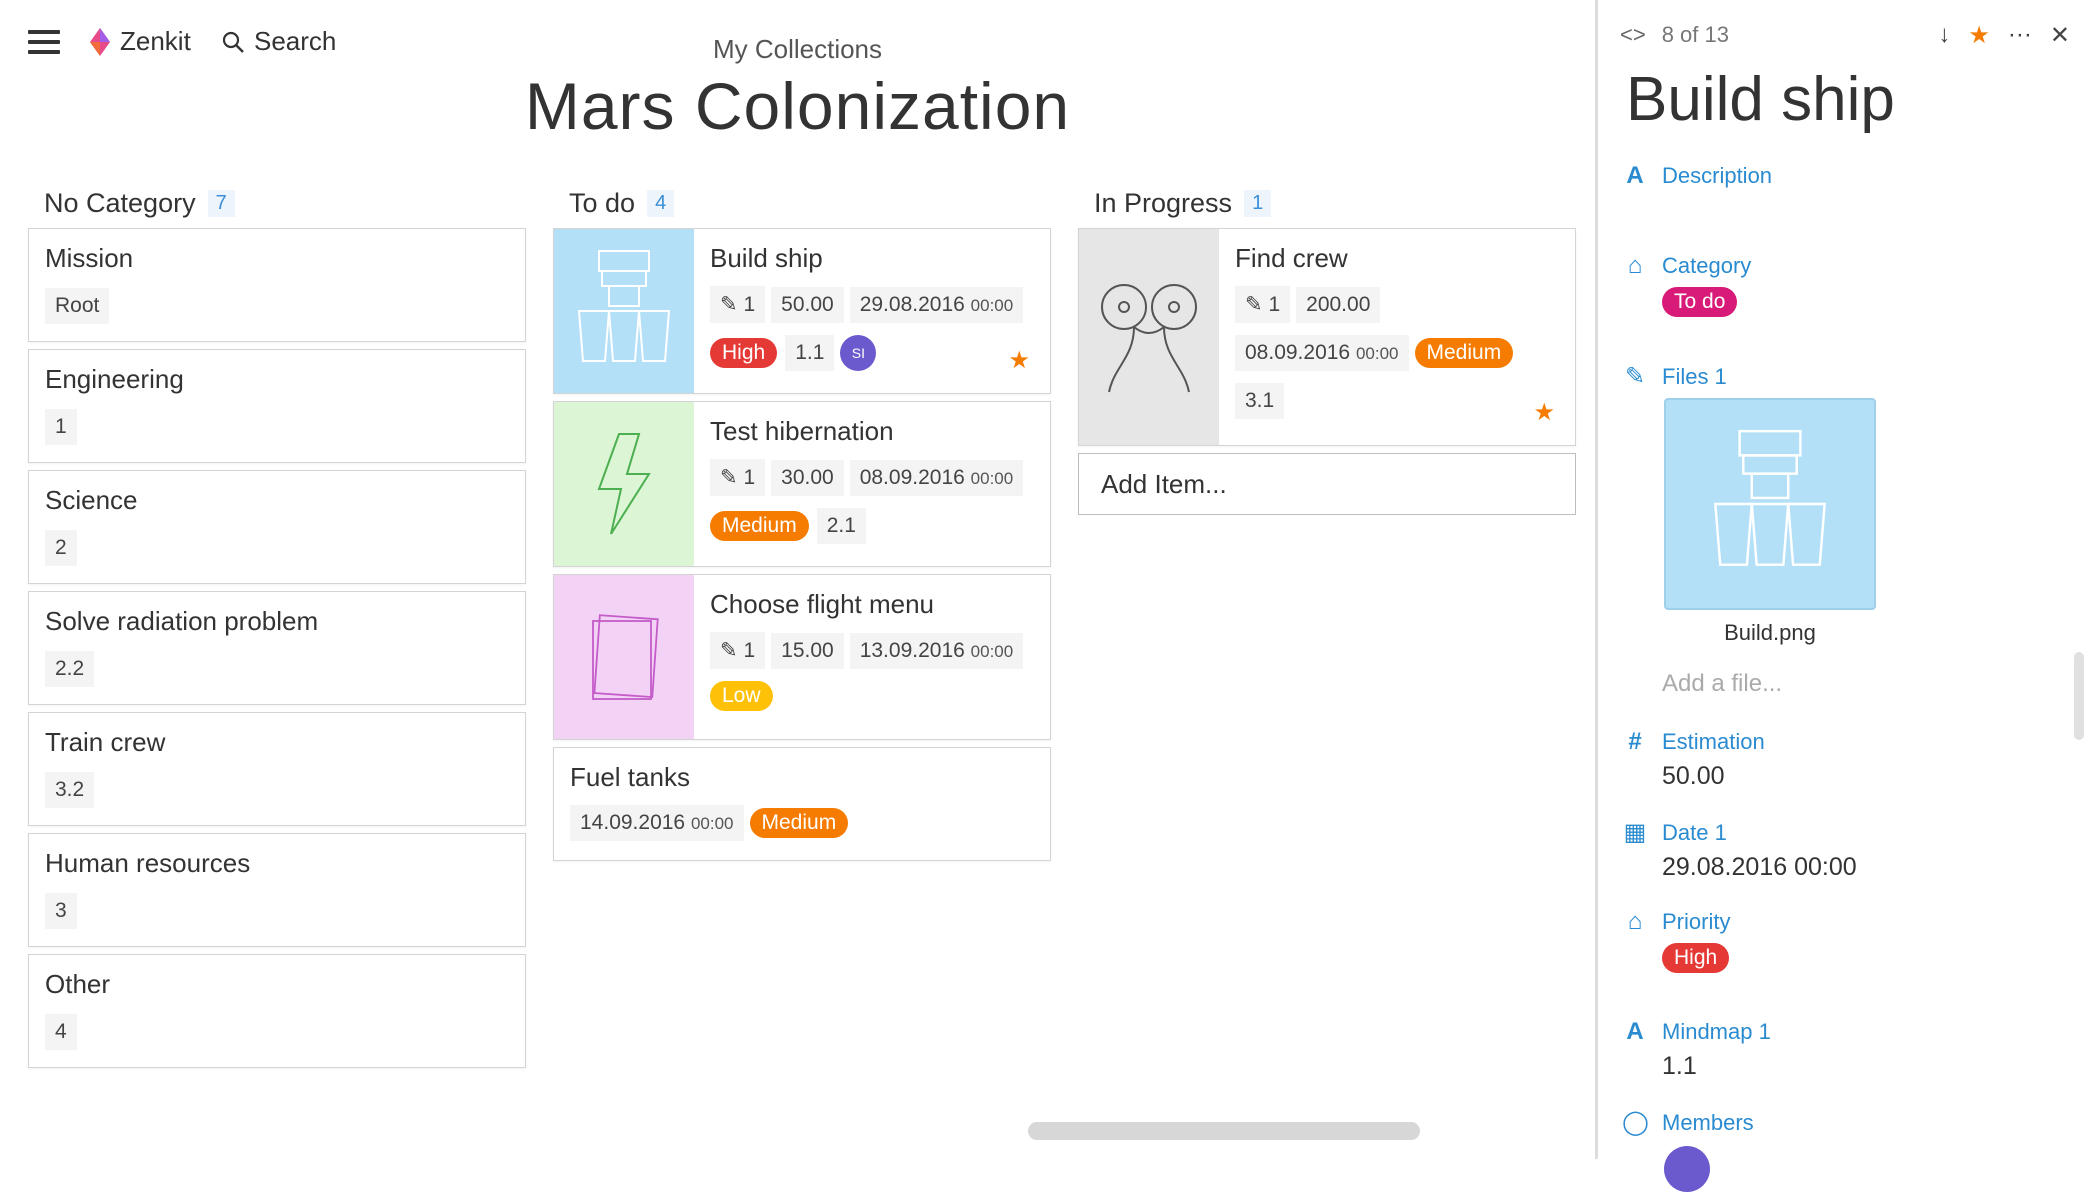 This screenshot has width=2088, height=1192. What do you see at coordinates (105, 742) in the screenshot?
I see `card-title: Train crew` at bounding box center [105, 742].